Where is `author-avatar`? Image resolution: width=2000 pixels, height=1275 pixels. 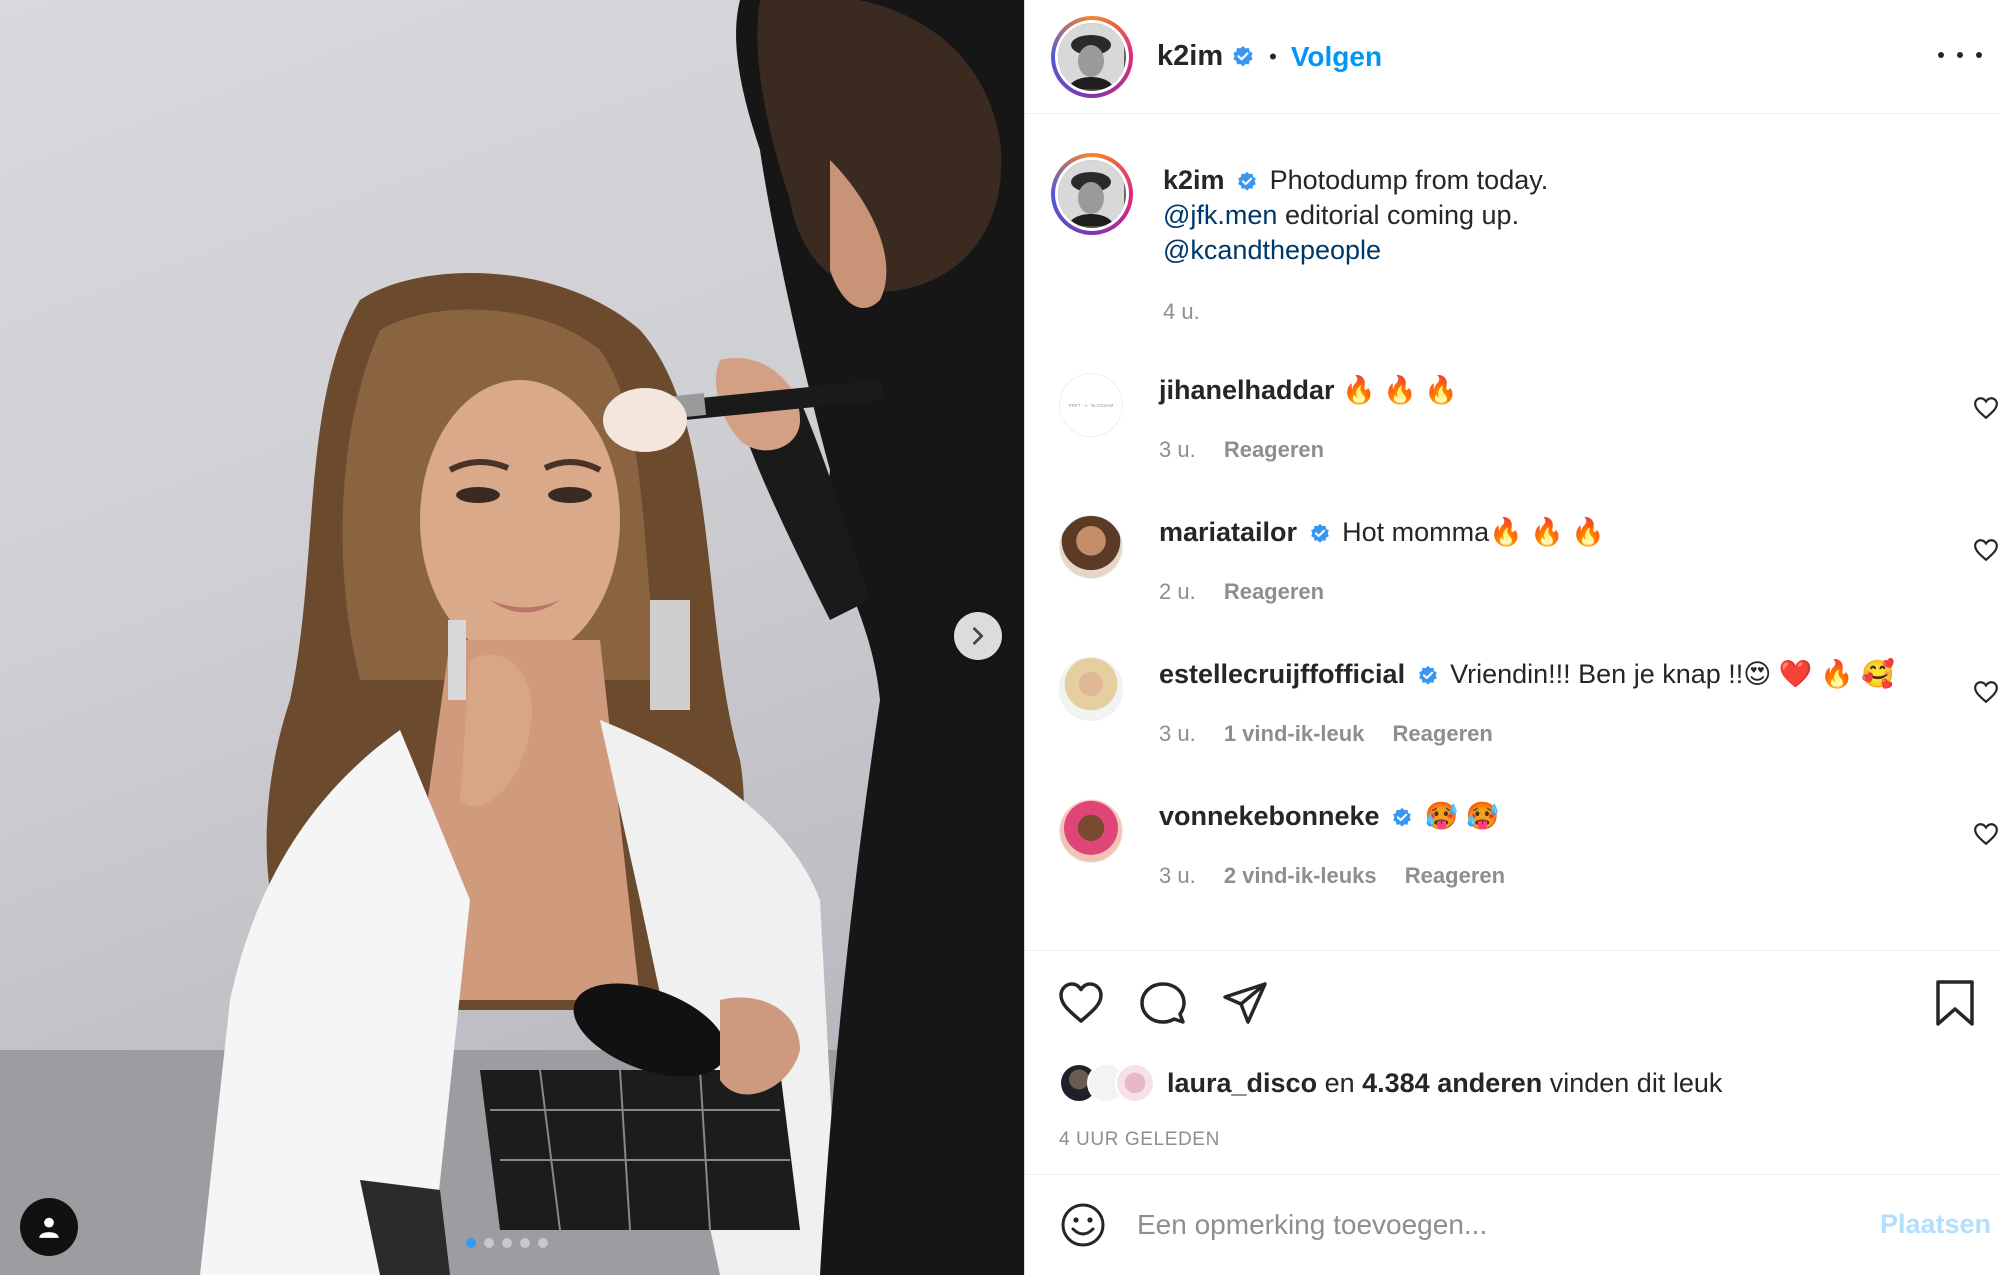
author-avatar is located at coordinates (1092, 56).